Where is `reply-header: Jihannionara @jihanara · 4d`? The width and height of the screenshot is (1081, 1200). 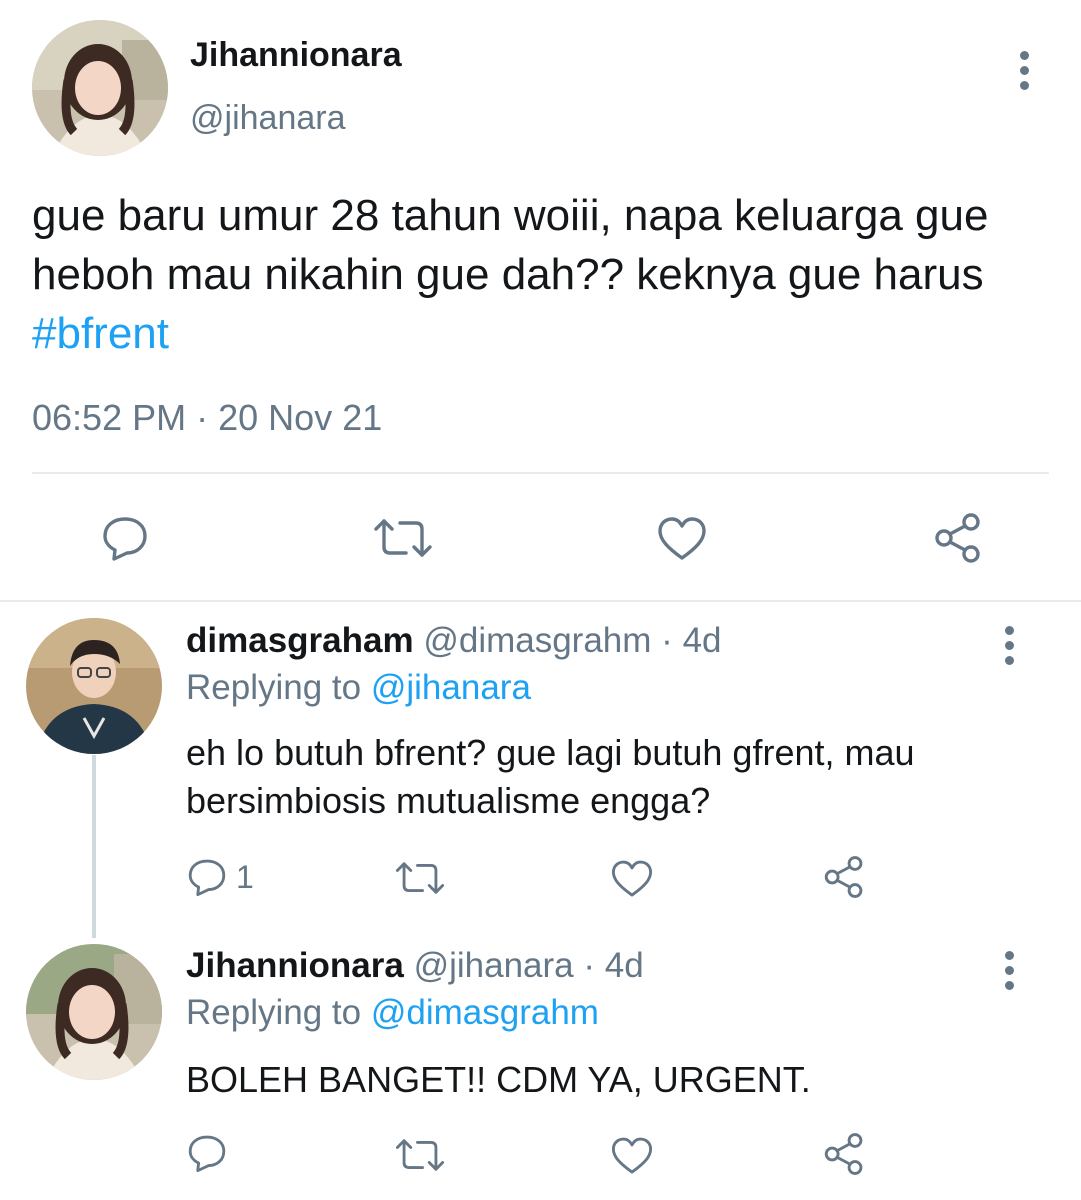 reply-header: Jihannionara @jihanara · 4d is located at coordinates (415, 966).